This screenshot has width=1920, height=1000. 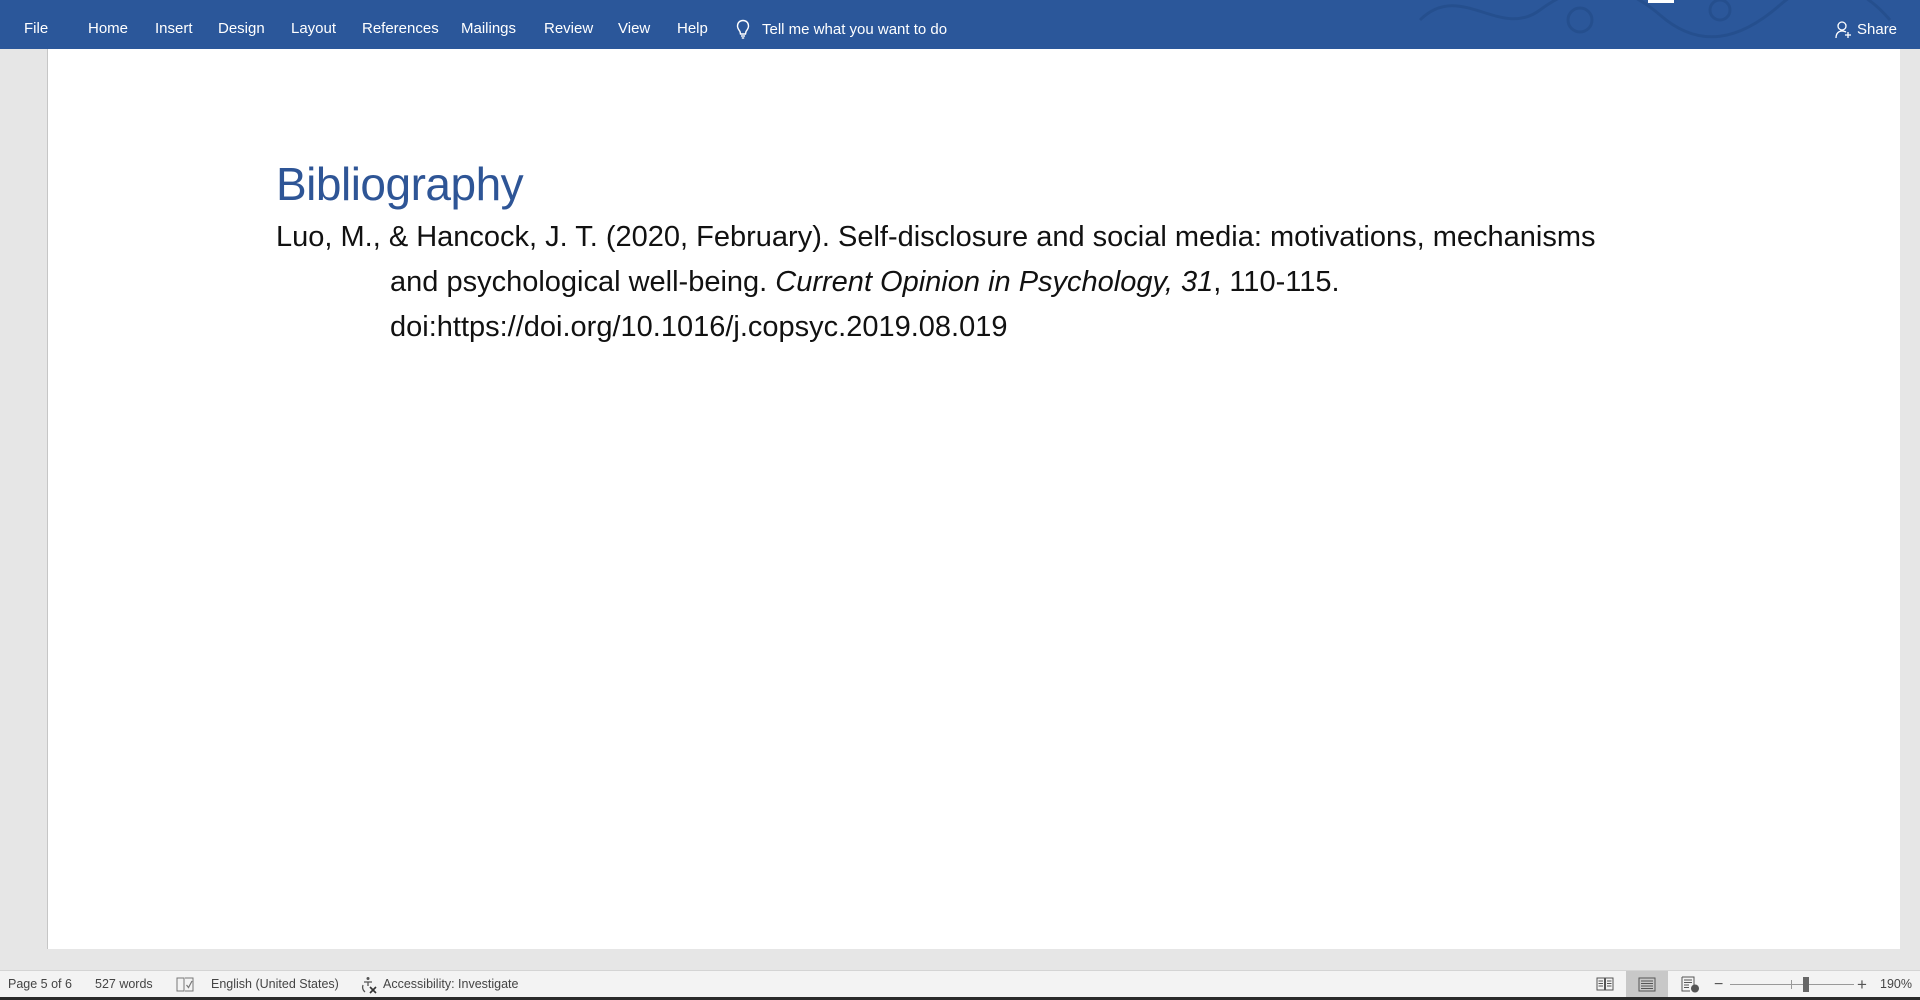 I want to click on person-add-icon, so click(x=1843, y=29).